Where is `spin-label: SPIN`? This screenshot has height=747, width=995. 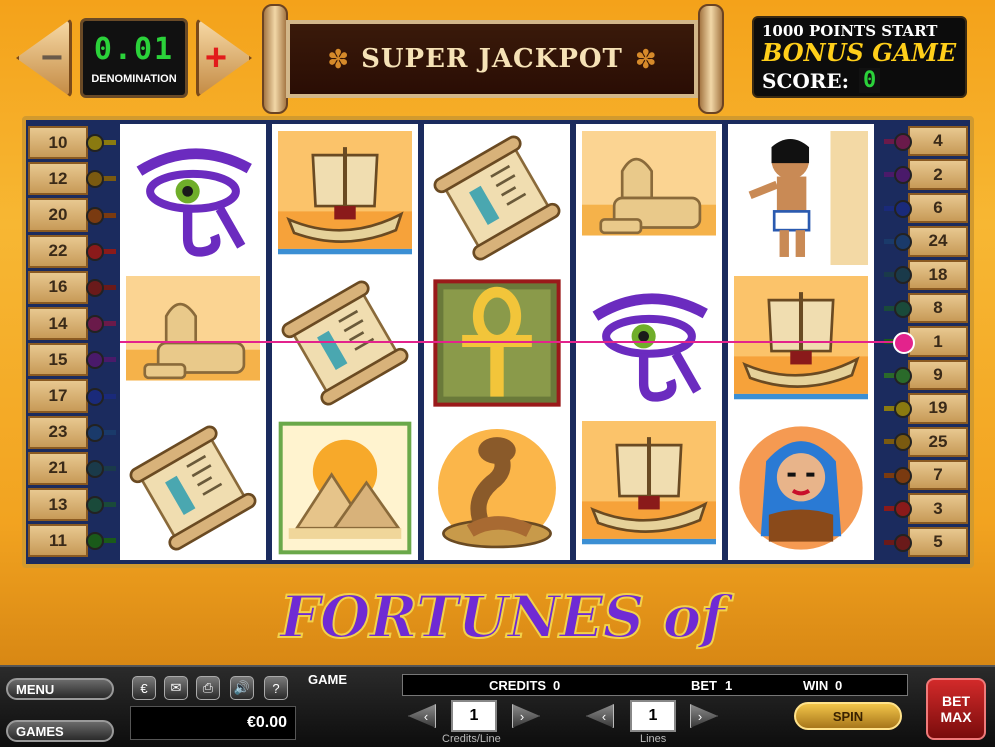 spin-label: SPIN is located at coordinates (848, 716).